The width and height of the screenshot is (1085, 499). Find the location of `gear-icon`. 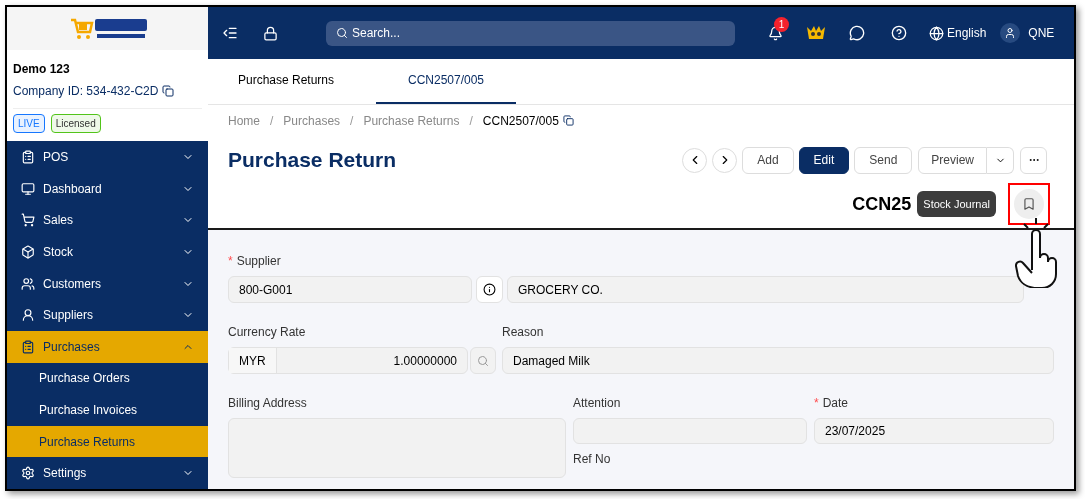

gear-icon is located at coordinates (28, 473).